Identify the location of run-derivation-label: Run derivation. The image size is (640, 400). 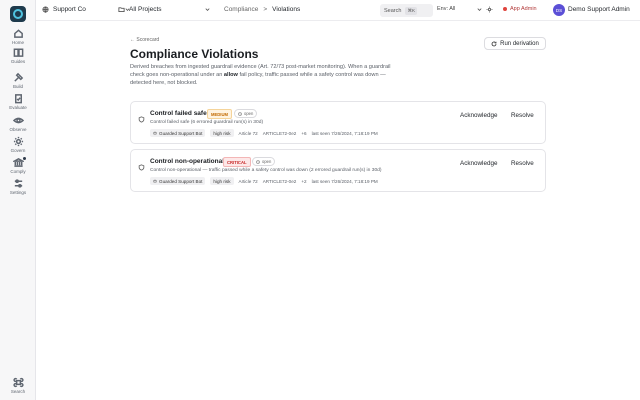
(519, 43).